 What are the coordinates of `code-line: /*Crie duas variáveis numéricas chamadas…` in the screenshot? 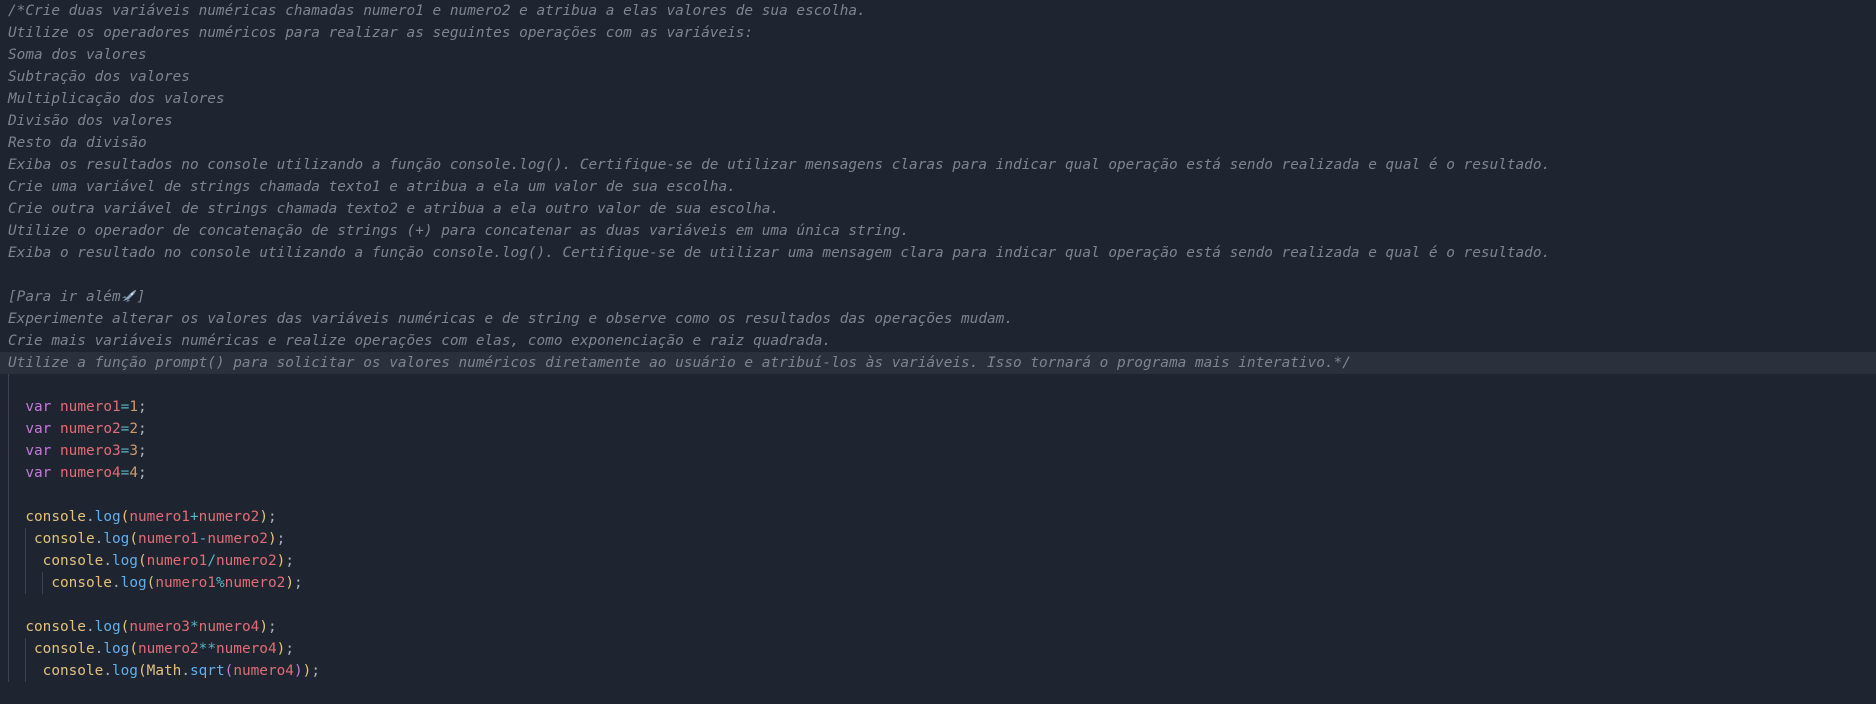 It's located at (938, 11).